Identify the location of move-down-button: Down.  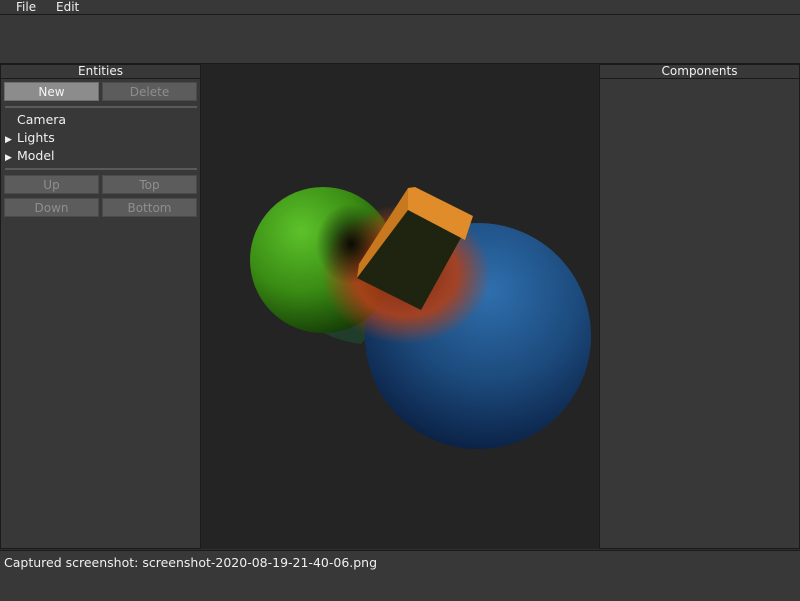
(51, 207).